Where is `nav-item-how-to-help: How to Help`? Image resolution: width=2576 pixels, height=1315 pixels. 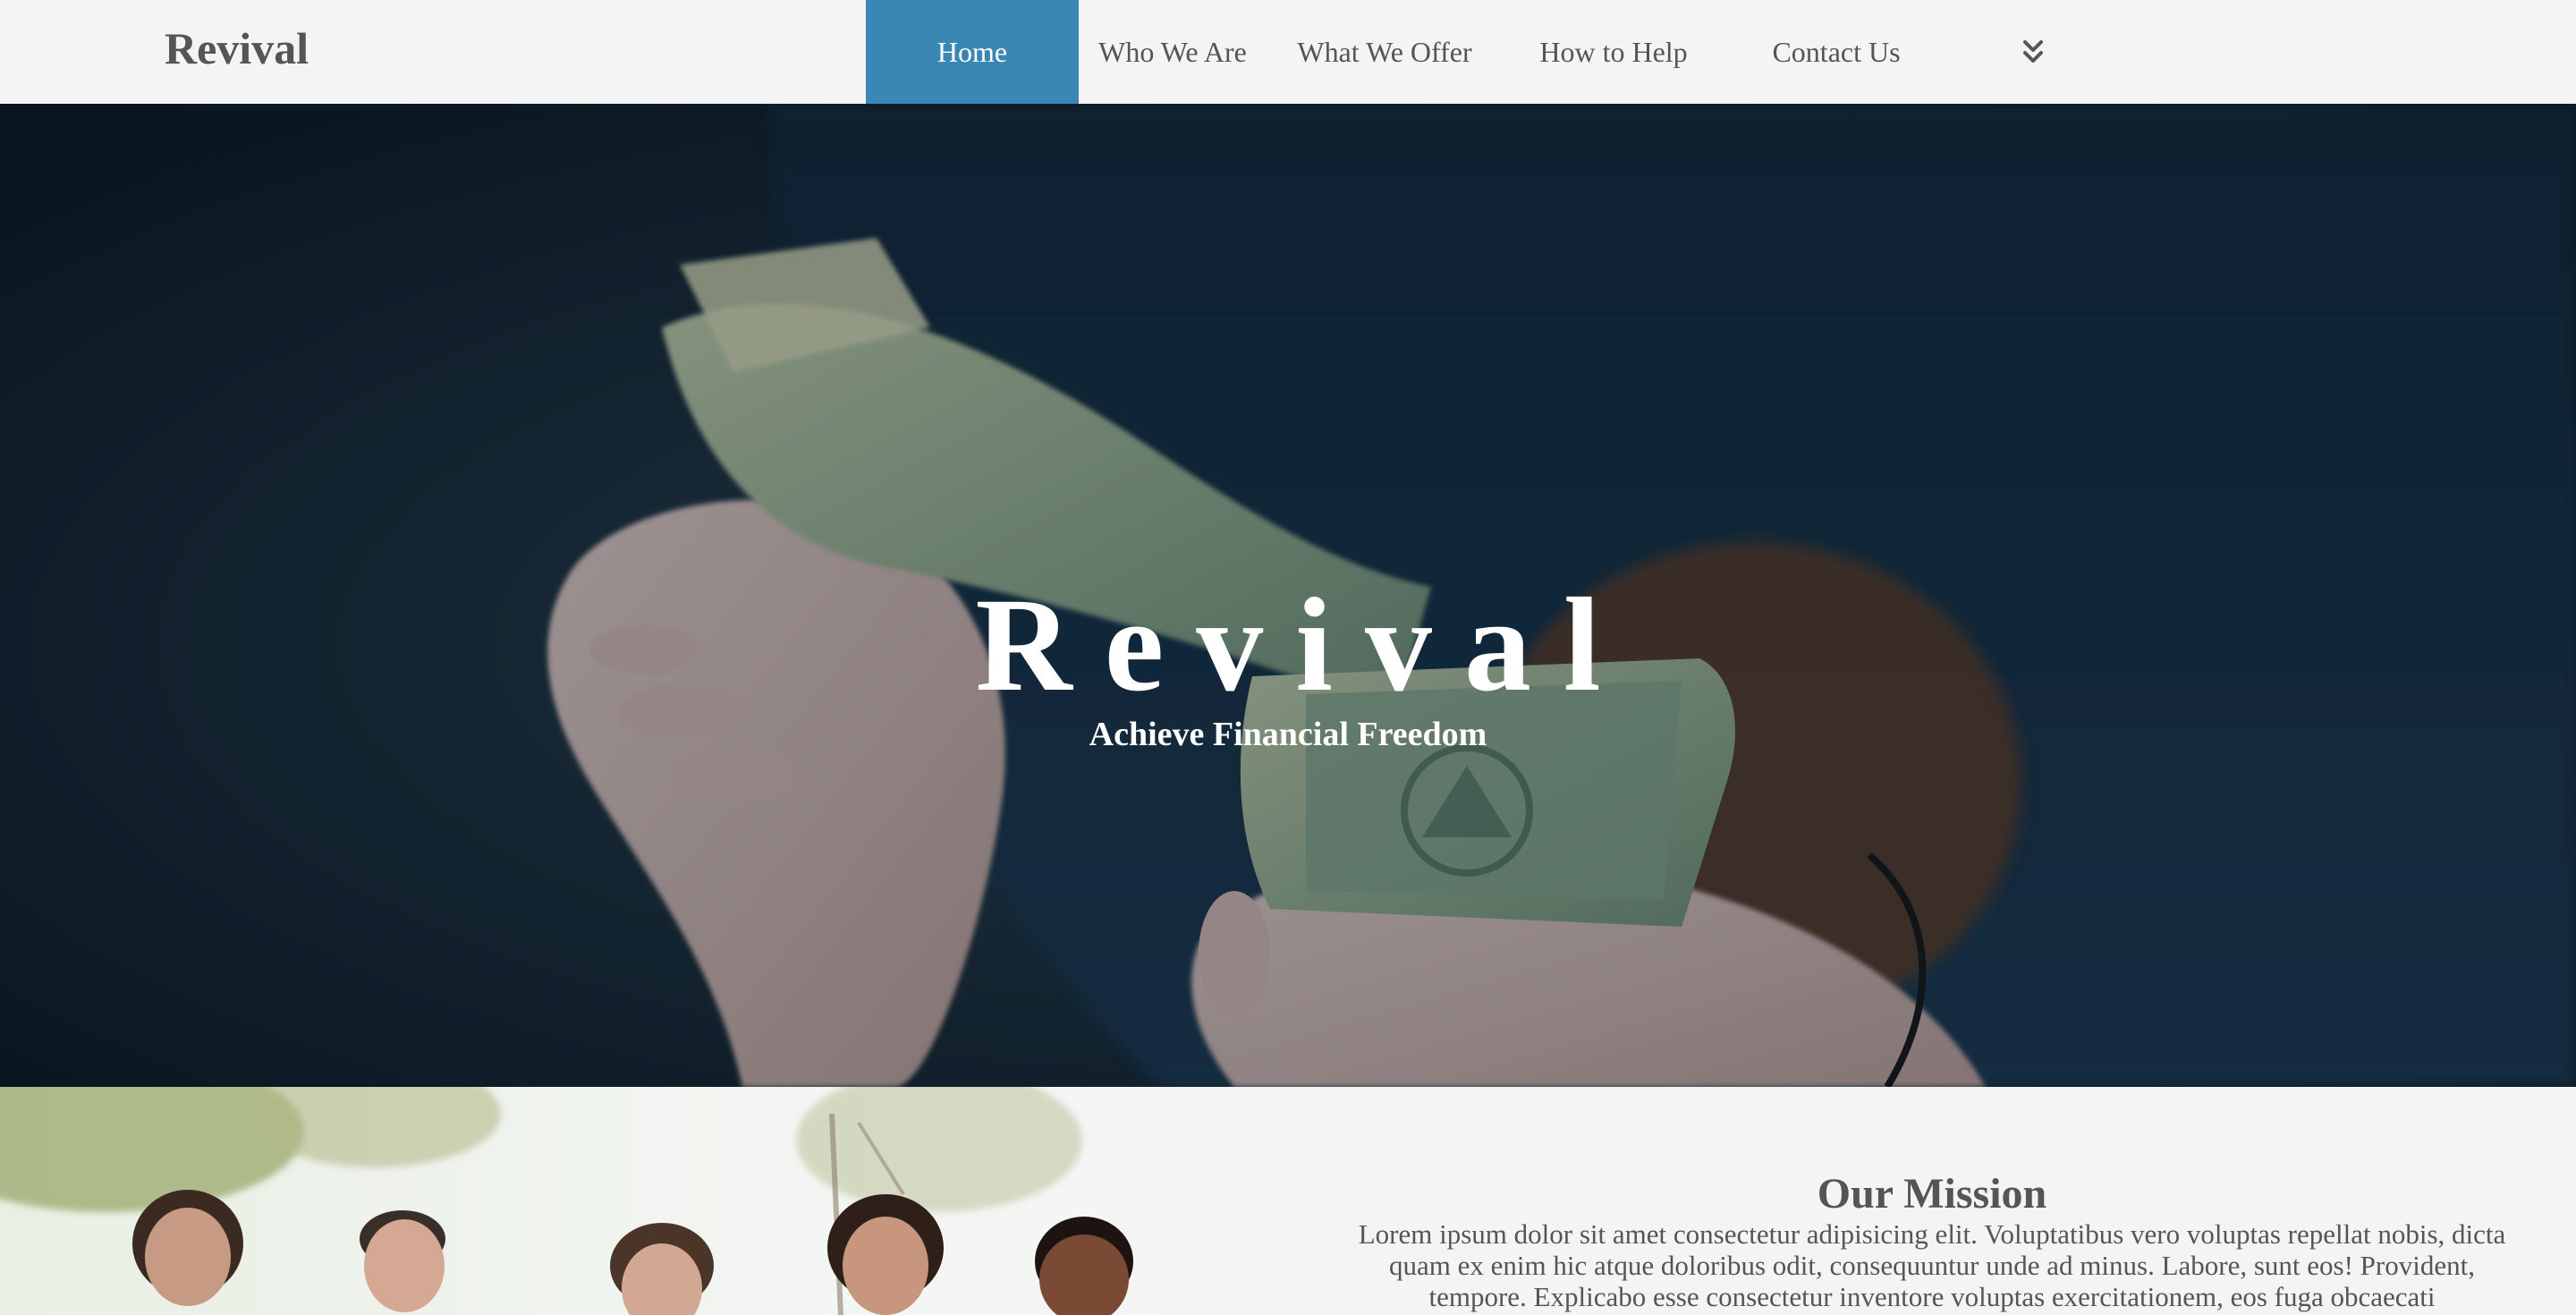
nav-item-how-to-help: How to Help is located at coordinates (1613, 52).